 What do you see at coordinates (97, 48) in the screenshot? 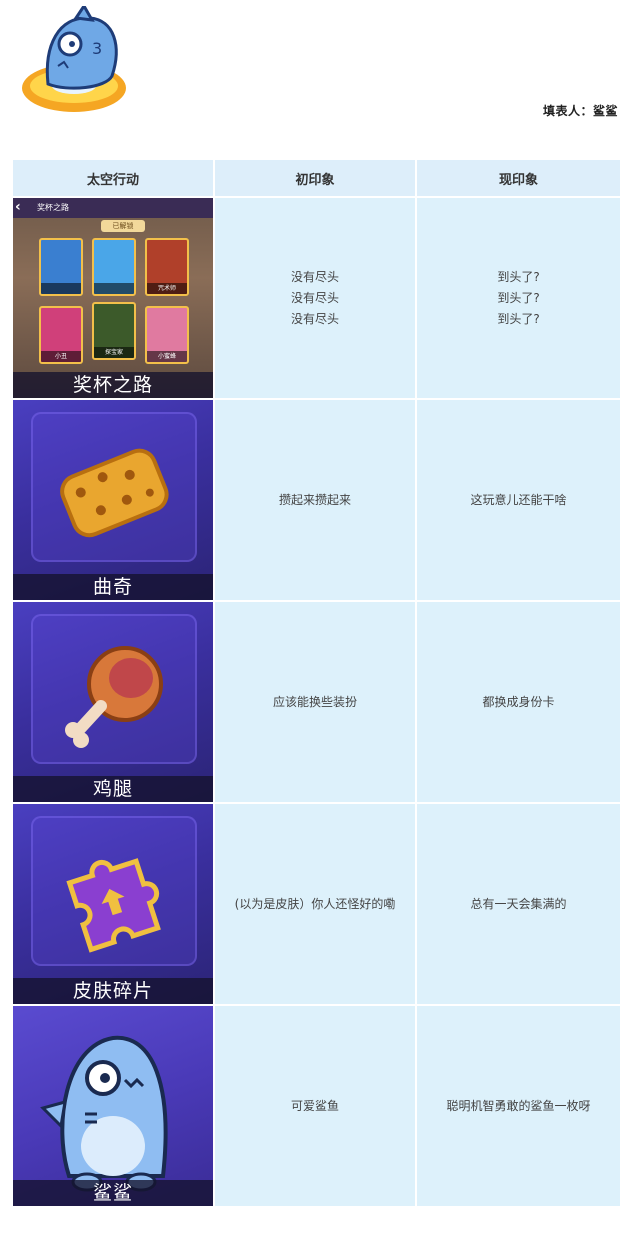
I see `svg-text: 3` at bounding box center [97, 48].